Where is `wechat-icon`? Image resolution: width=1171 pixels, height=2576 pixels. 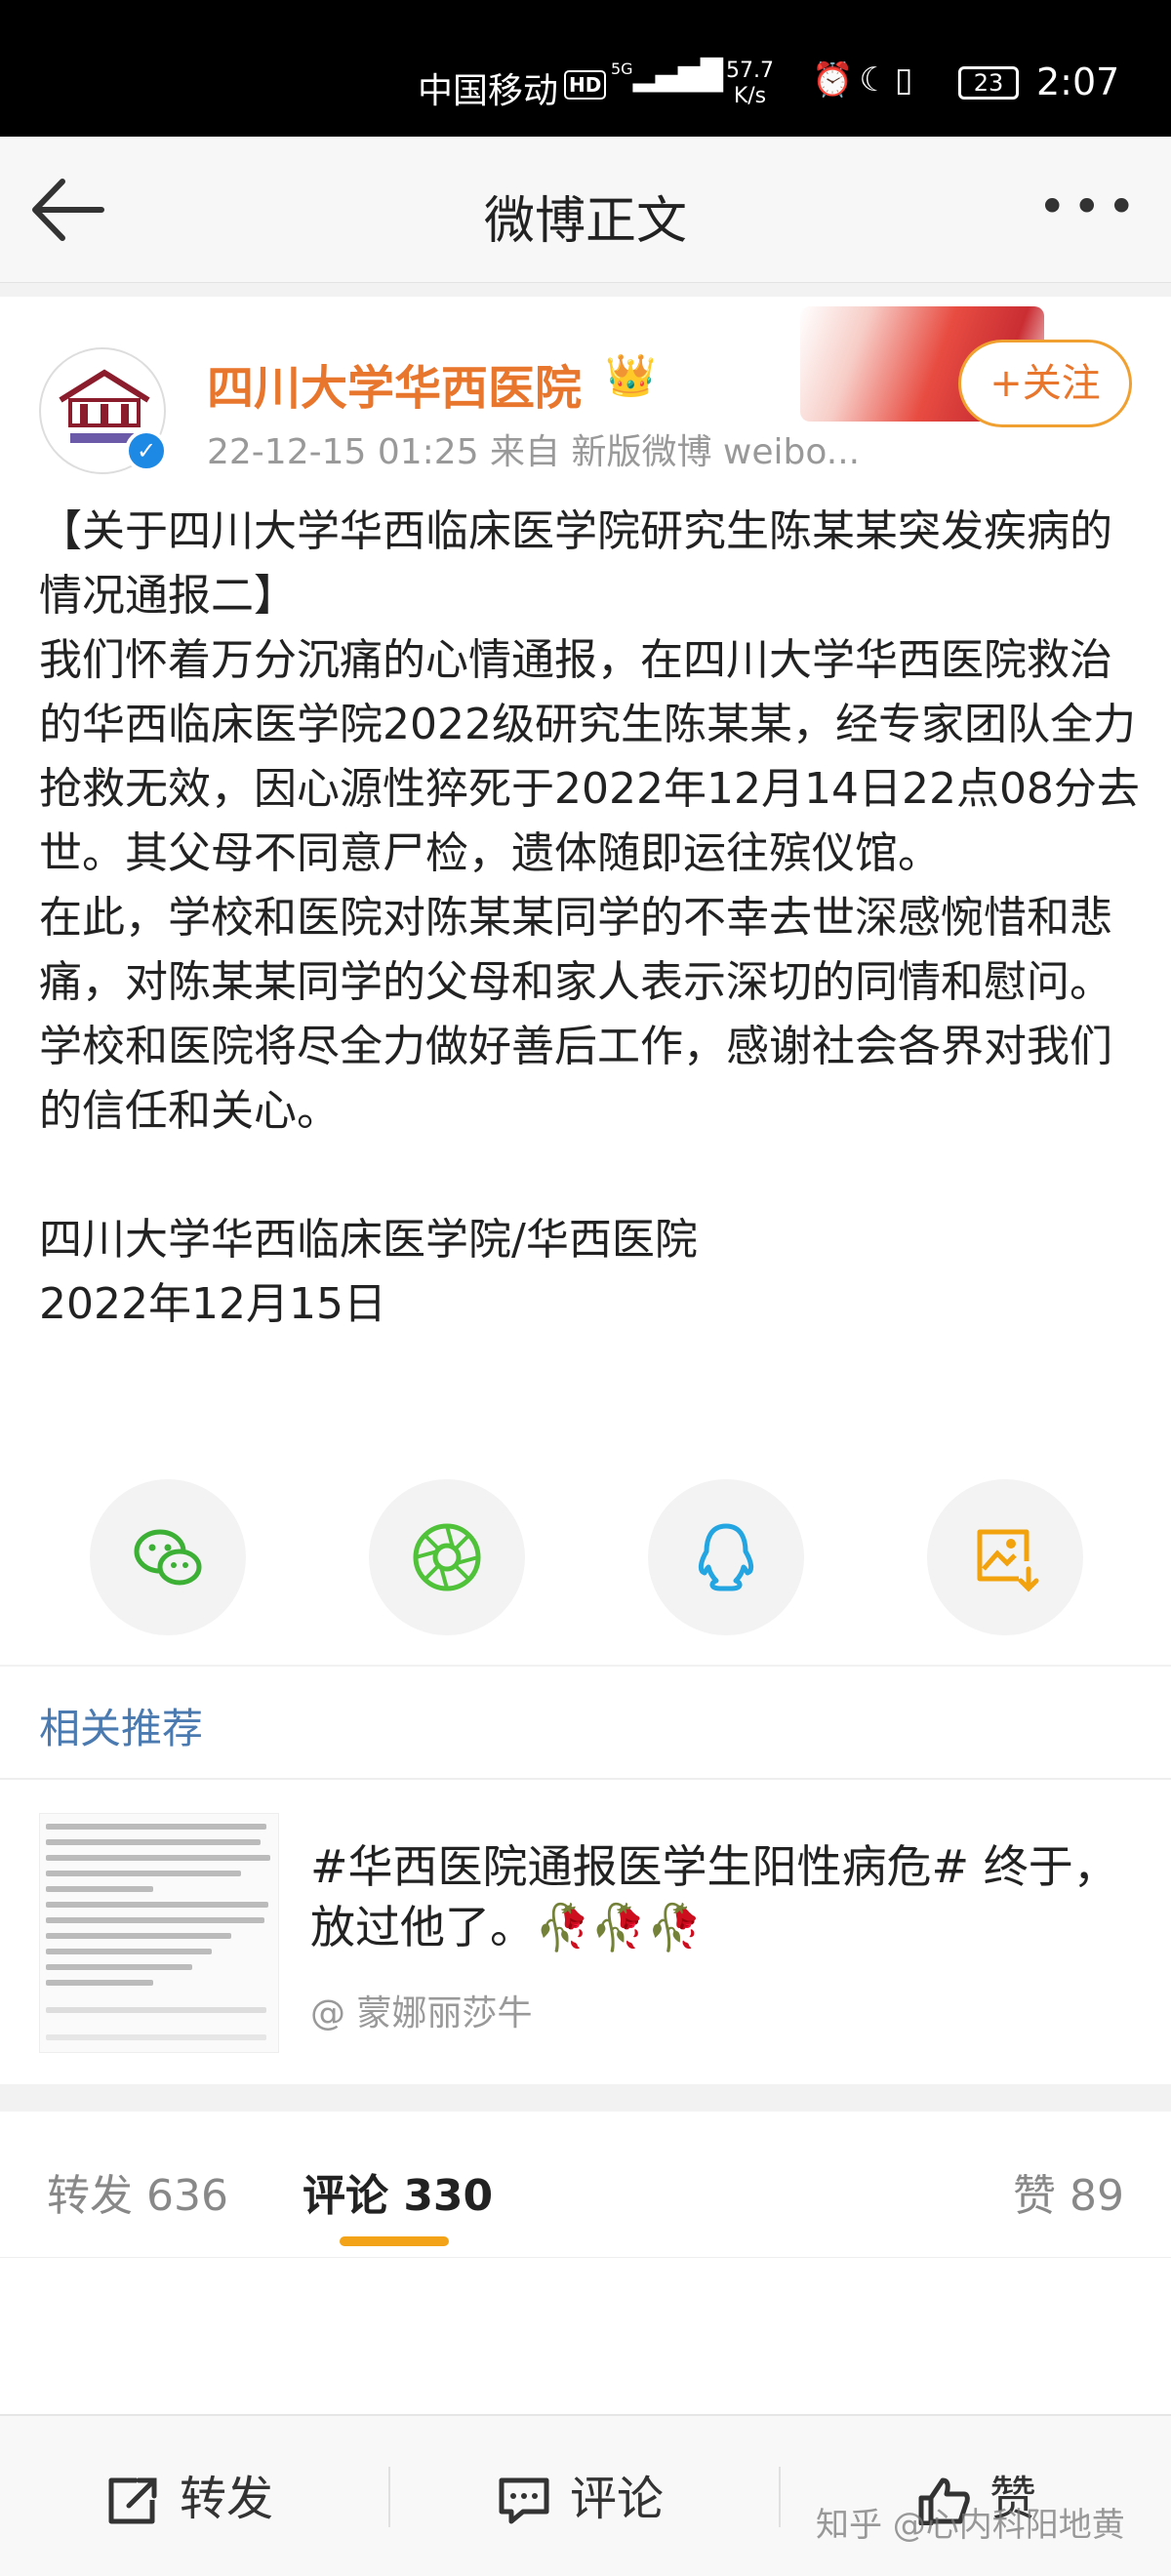 wechat-icon is located at coordinates (168, 1557).